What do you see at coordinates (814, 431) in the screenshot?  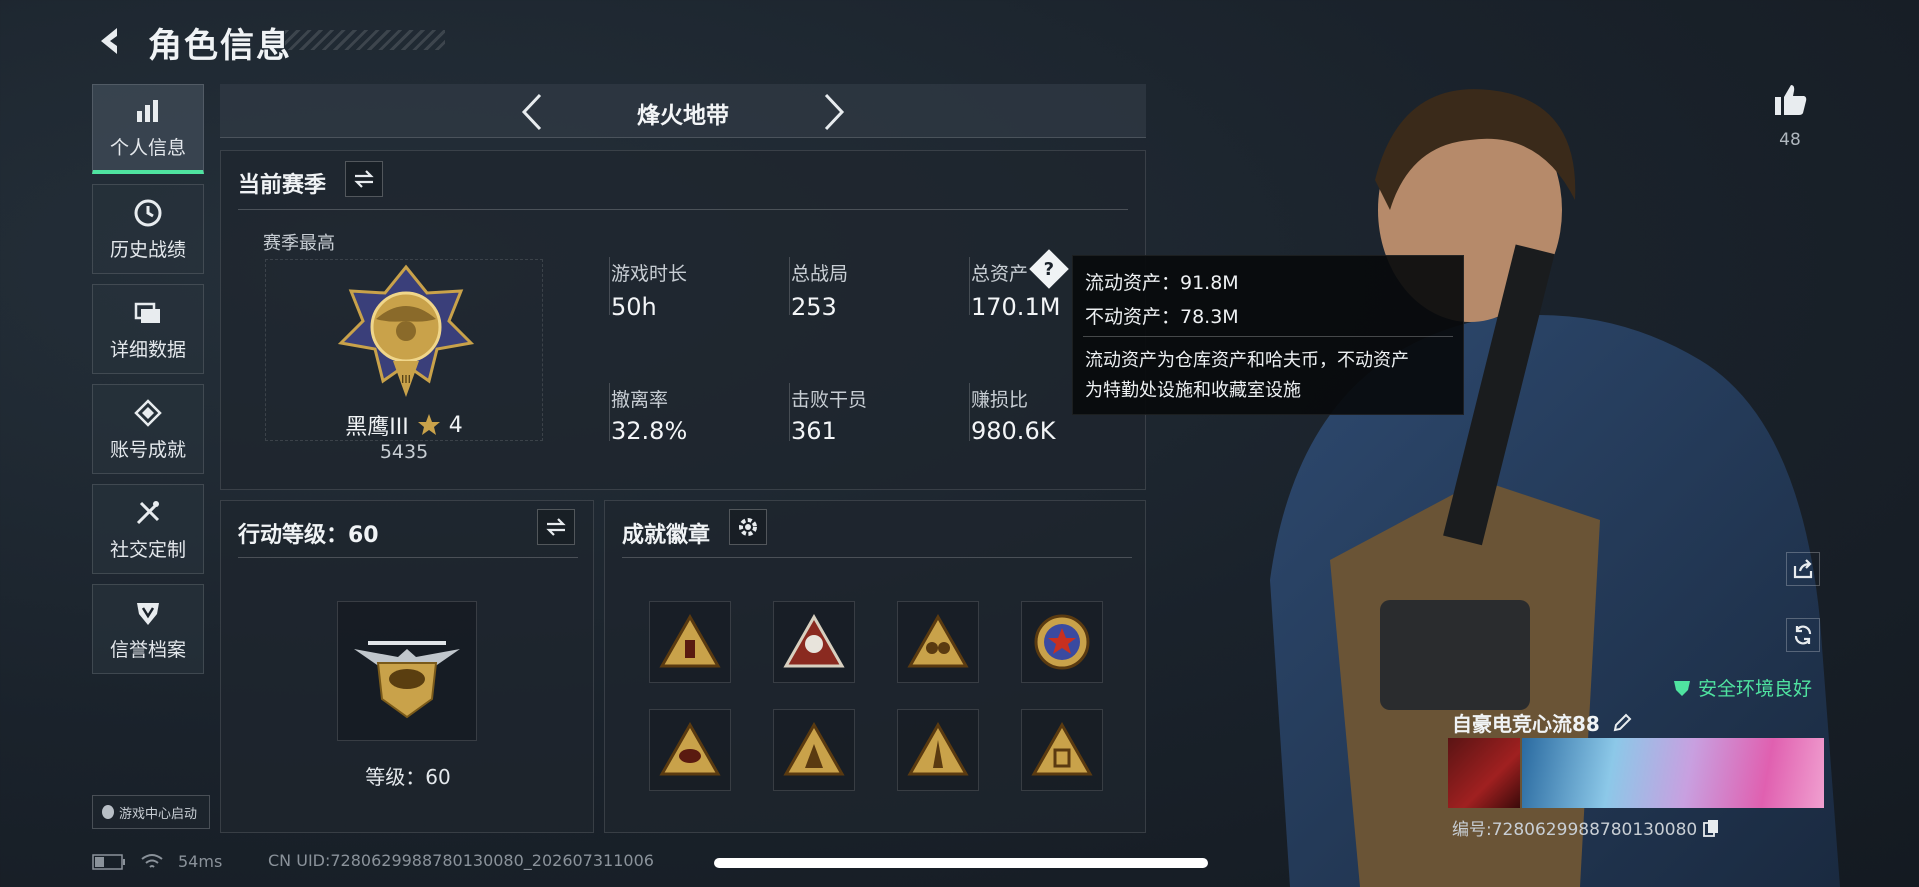 I see `stat-value-kills: 361` at bounding box center [814, 431].